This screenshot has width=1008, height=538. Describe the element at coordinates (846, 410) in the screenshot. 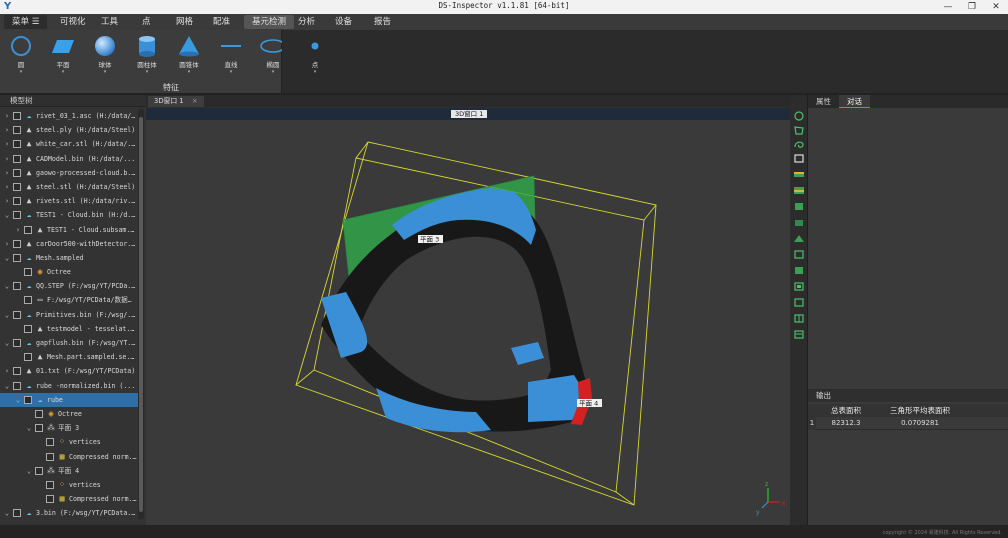

I see `column-header-total-area: 总表面积` at that location.